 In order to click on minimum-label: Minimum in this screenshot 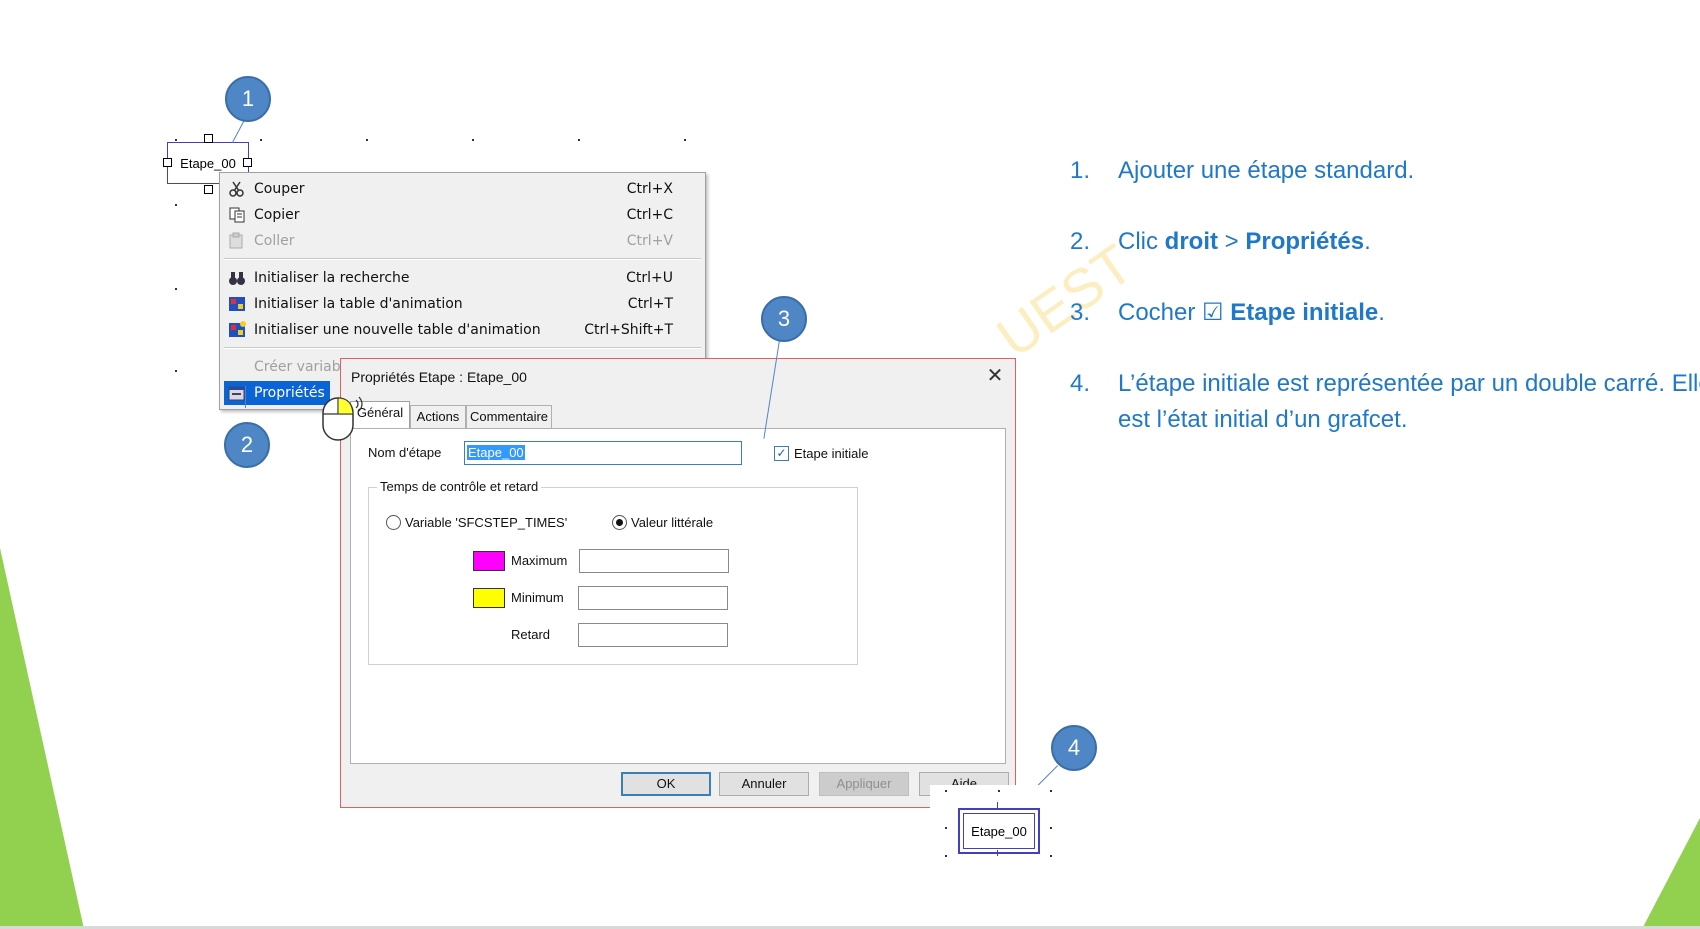, I will do `click(537, 597)`.